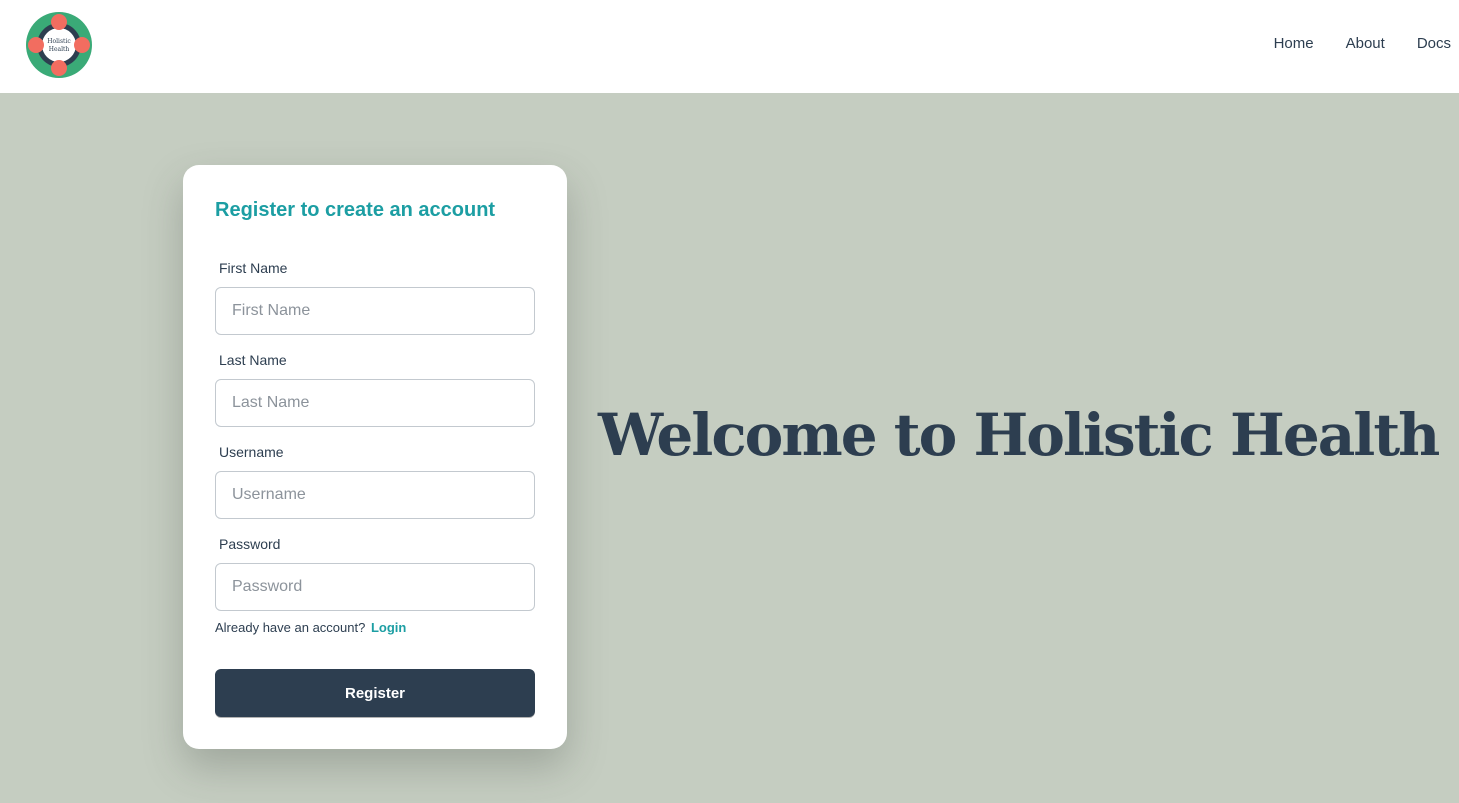 The width and height of the screenshot is (1459, 803). Describe the element at coordinates (59, 49) in the screenshot. I see `logo-text-line2: Health` at that location.